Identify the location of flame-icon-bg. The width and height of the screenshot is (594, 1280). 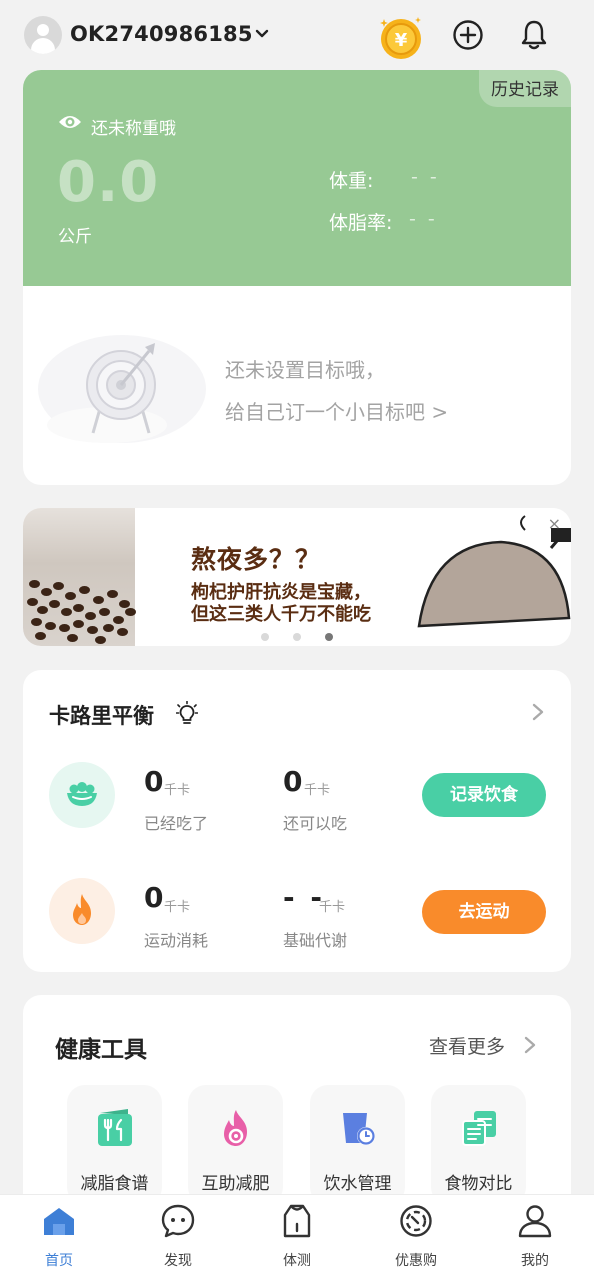
(82, 911).